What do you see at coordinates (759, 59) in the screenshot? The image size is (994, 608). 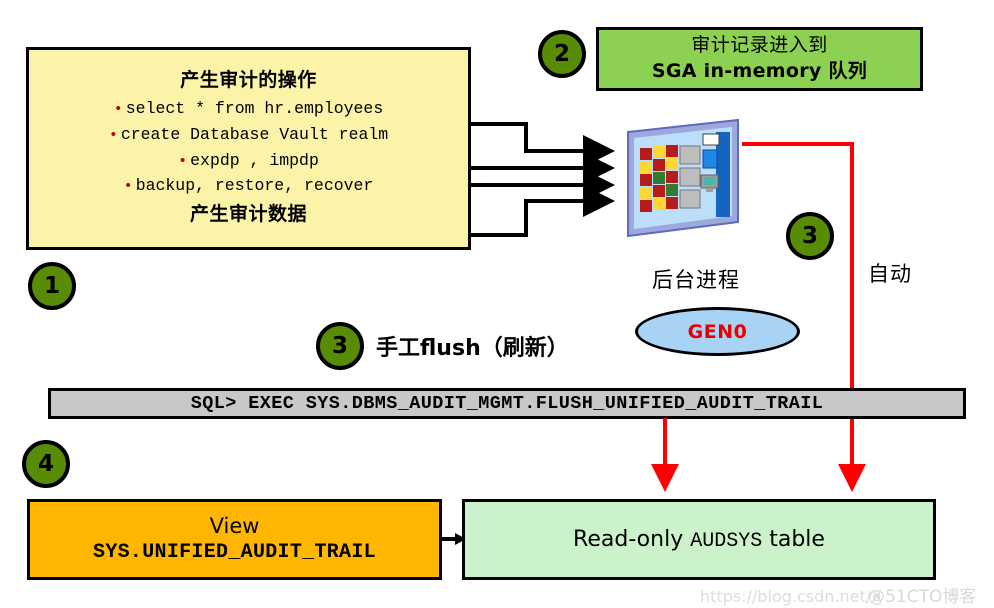 I see `sga-in-memory-queue-box: 审计记录进入到 SGA in-memory 队列` at bounding box center [759, 59].